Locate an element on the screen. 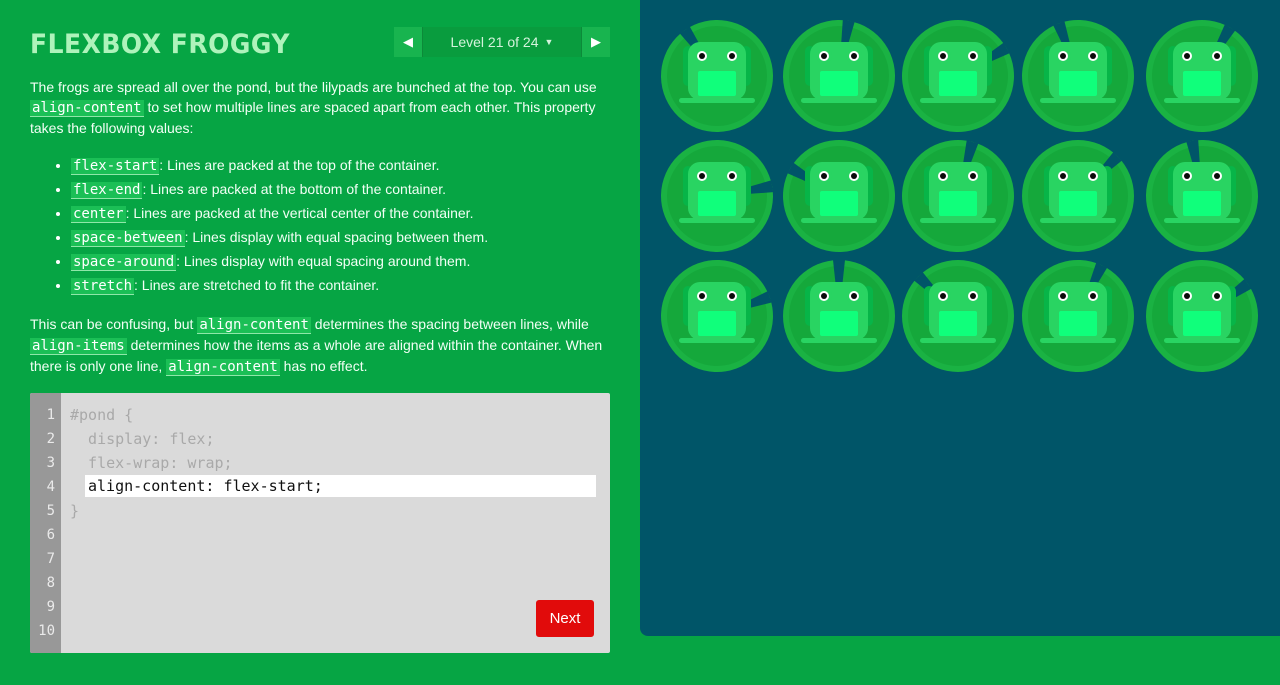 The image size is (1280, 685). line-number: 10 is located at coordinates (46, 631).